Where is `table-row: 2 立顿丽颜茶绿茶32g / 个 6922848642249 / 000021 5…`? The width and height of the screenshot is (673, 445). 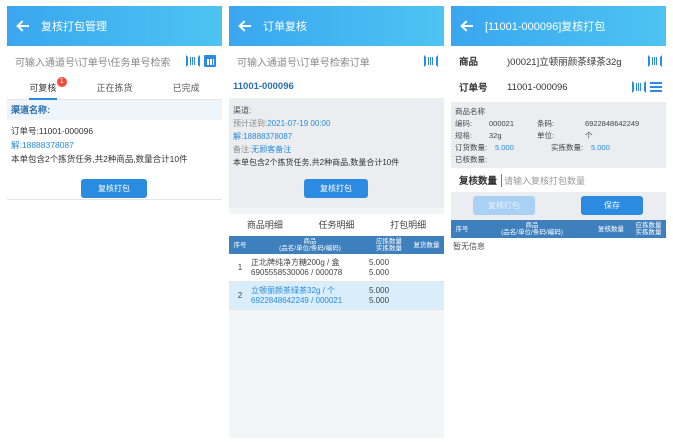 table-row: 2 立顿丽颜茶绿茶32g / 个 6922848642249 / 000021 5… is located at coordinates (336, 296).